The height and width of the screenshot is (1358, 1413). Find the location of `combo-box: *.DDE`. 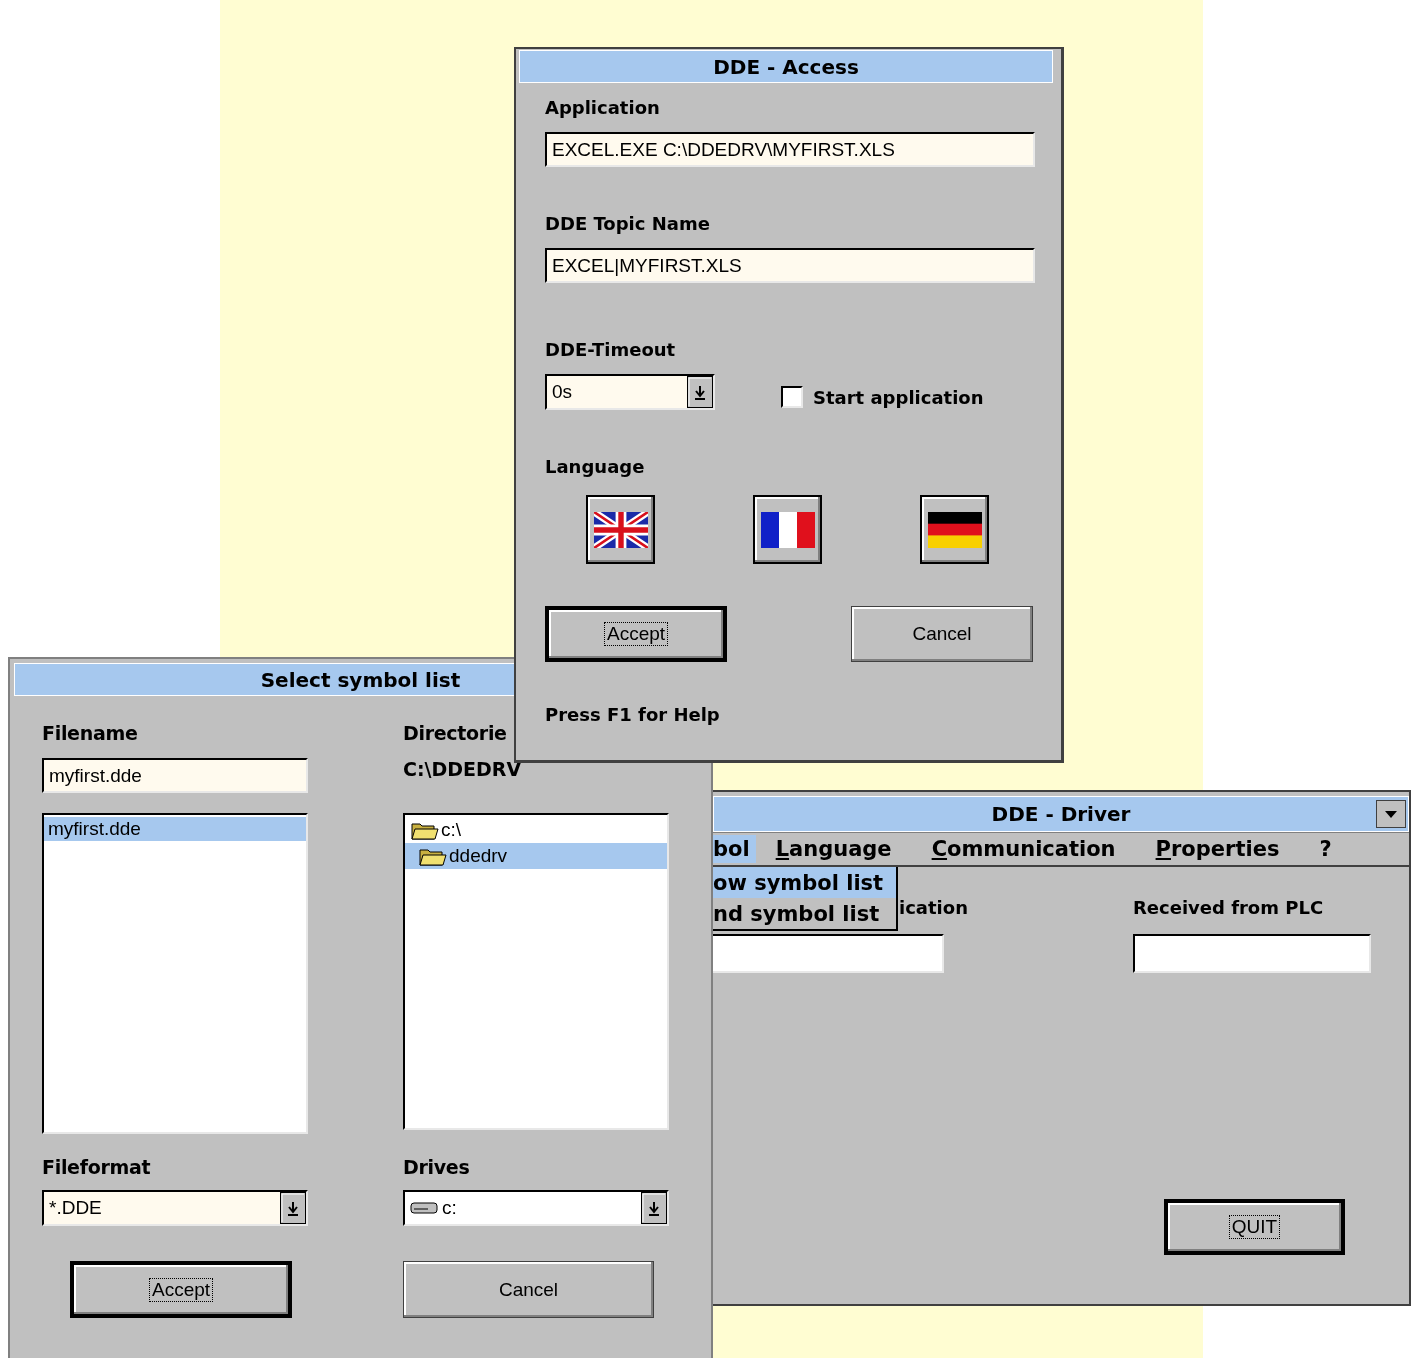

combo-box: *.DDE is located at coordinates (175, 1208).